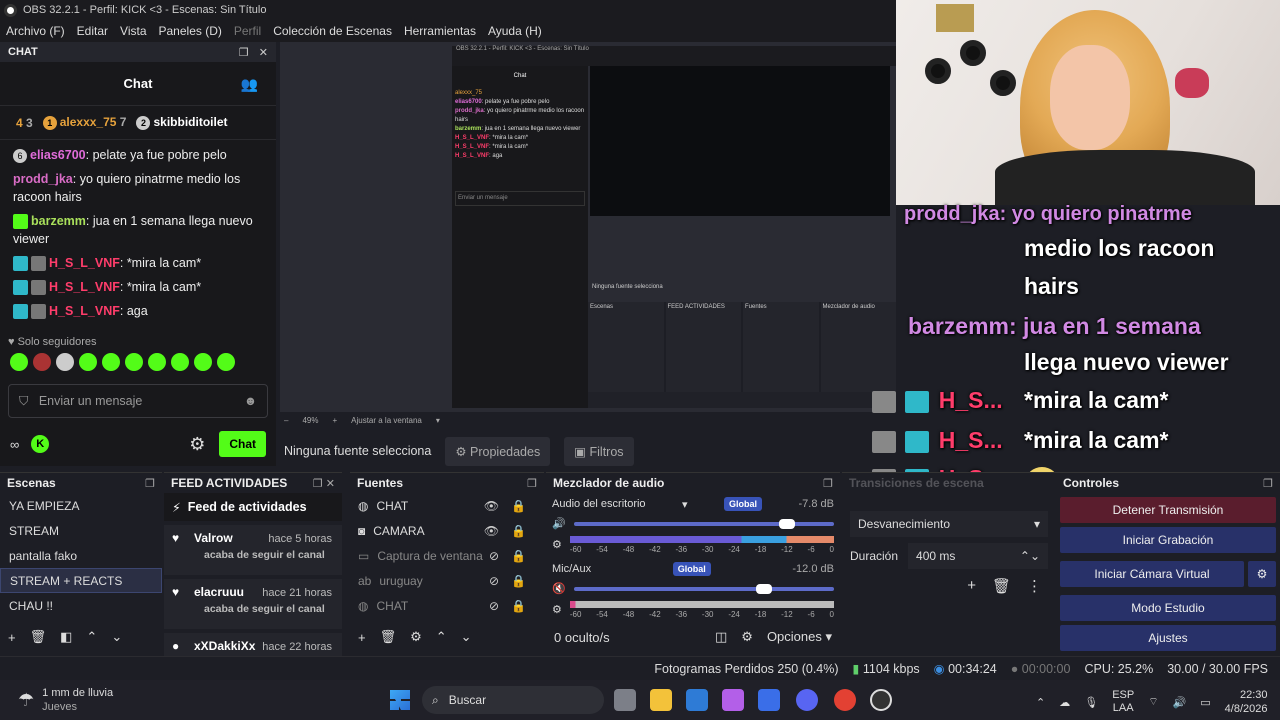  Describe the element at coordinates (138, 401) in the screenshot. I see `chat-input: ⛉ Enviar un mensaje ☻` at that location.